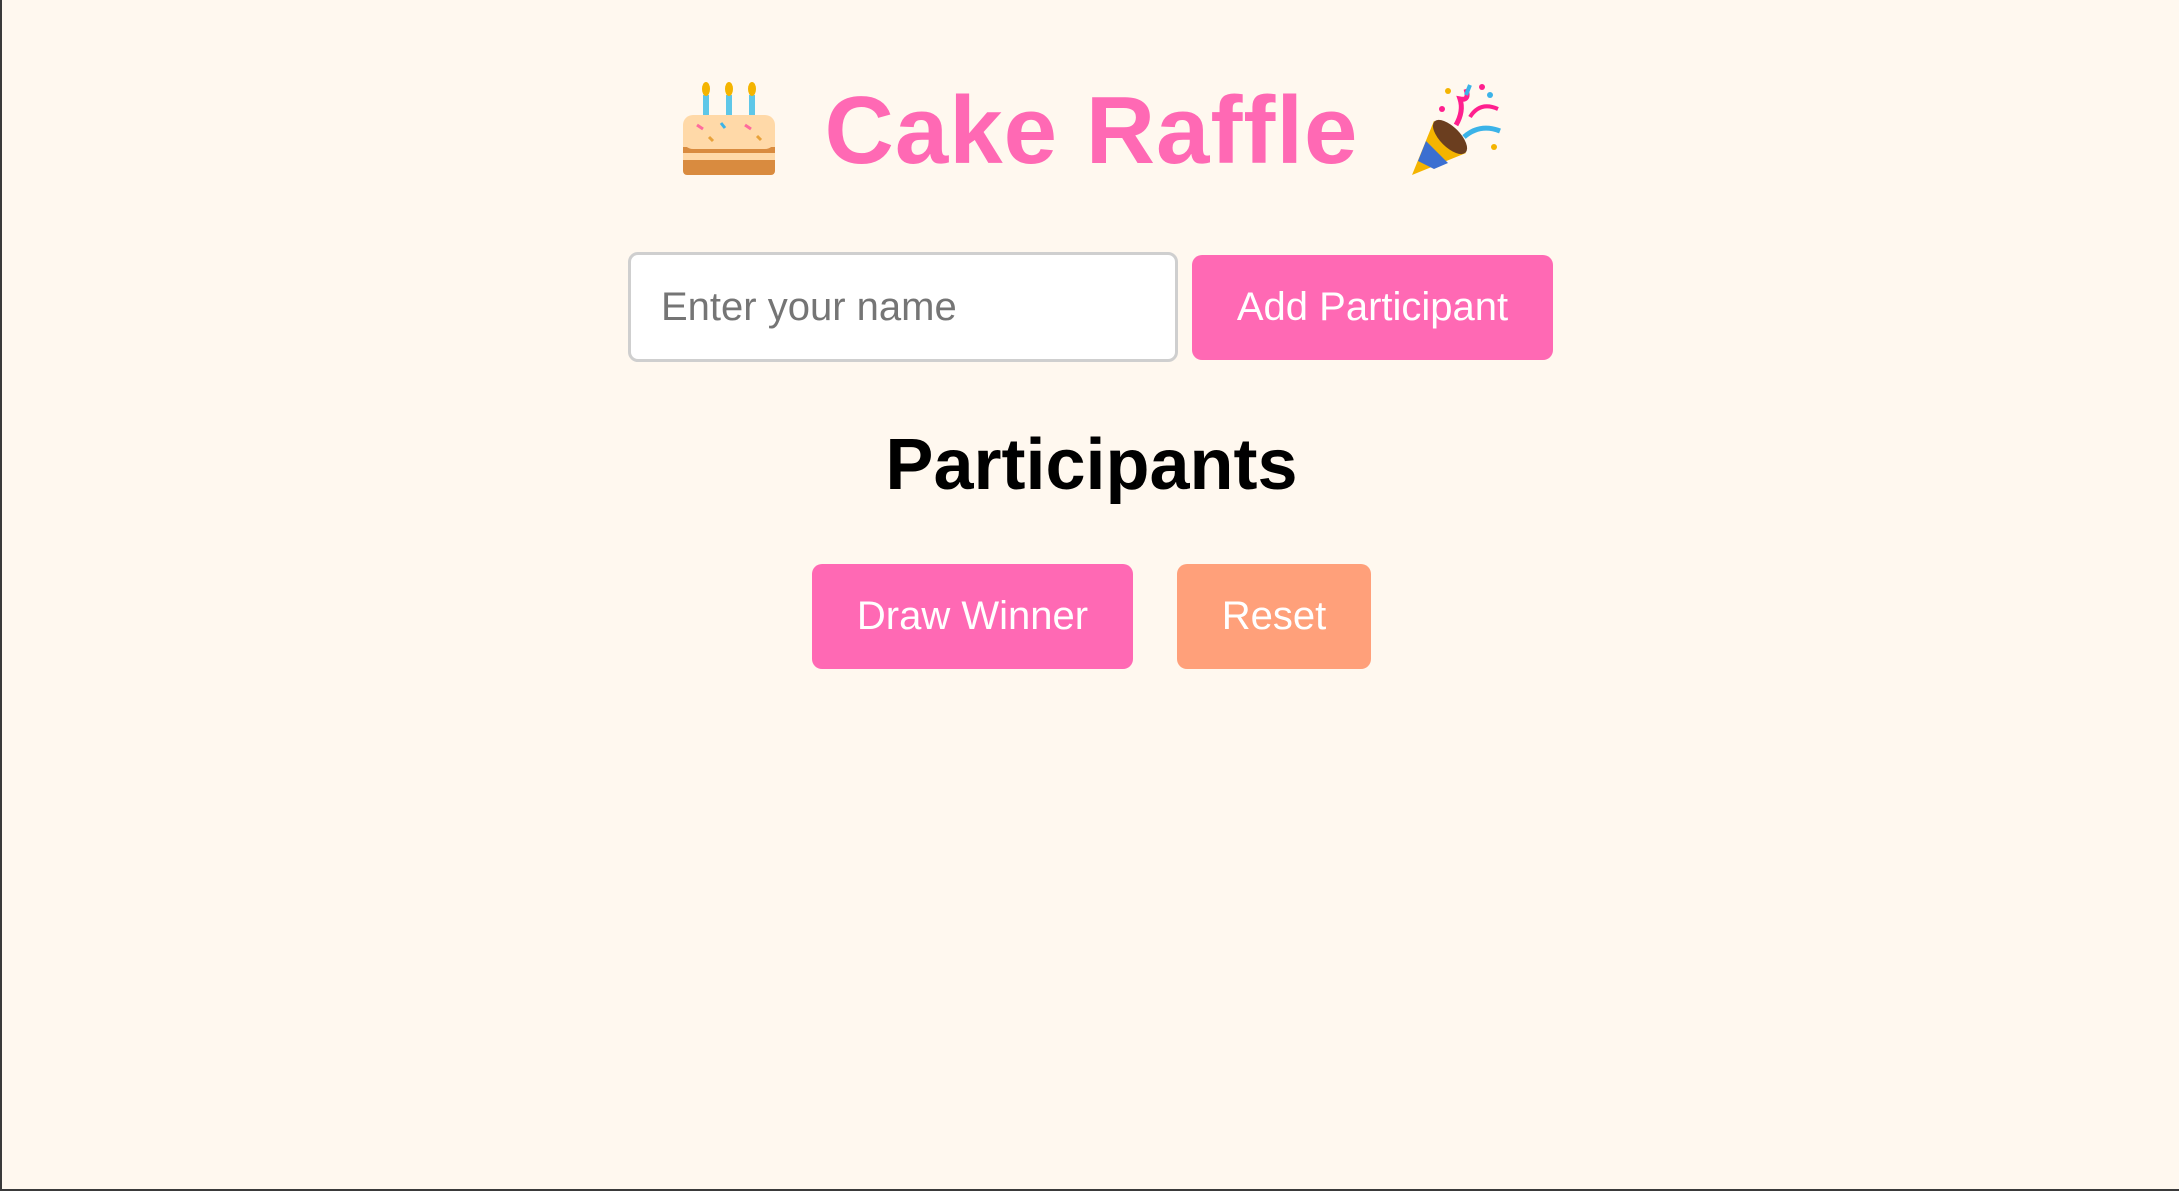 The height and width of the screenshot is (1191, 2179). Describe the element at coordinates (1454, 131) in the screenshot. I see `party-popper-icon` at that location.